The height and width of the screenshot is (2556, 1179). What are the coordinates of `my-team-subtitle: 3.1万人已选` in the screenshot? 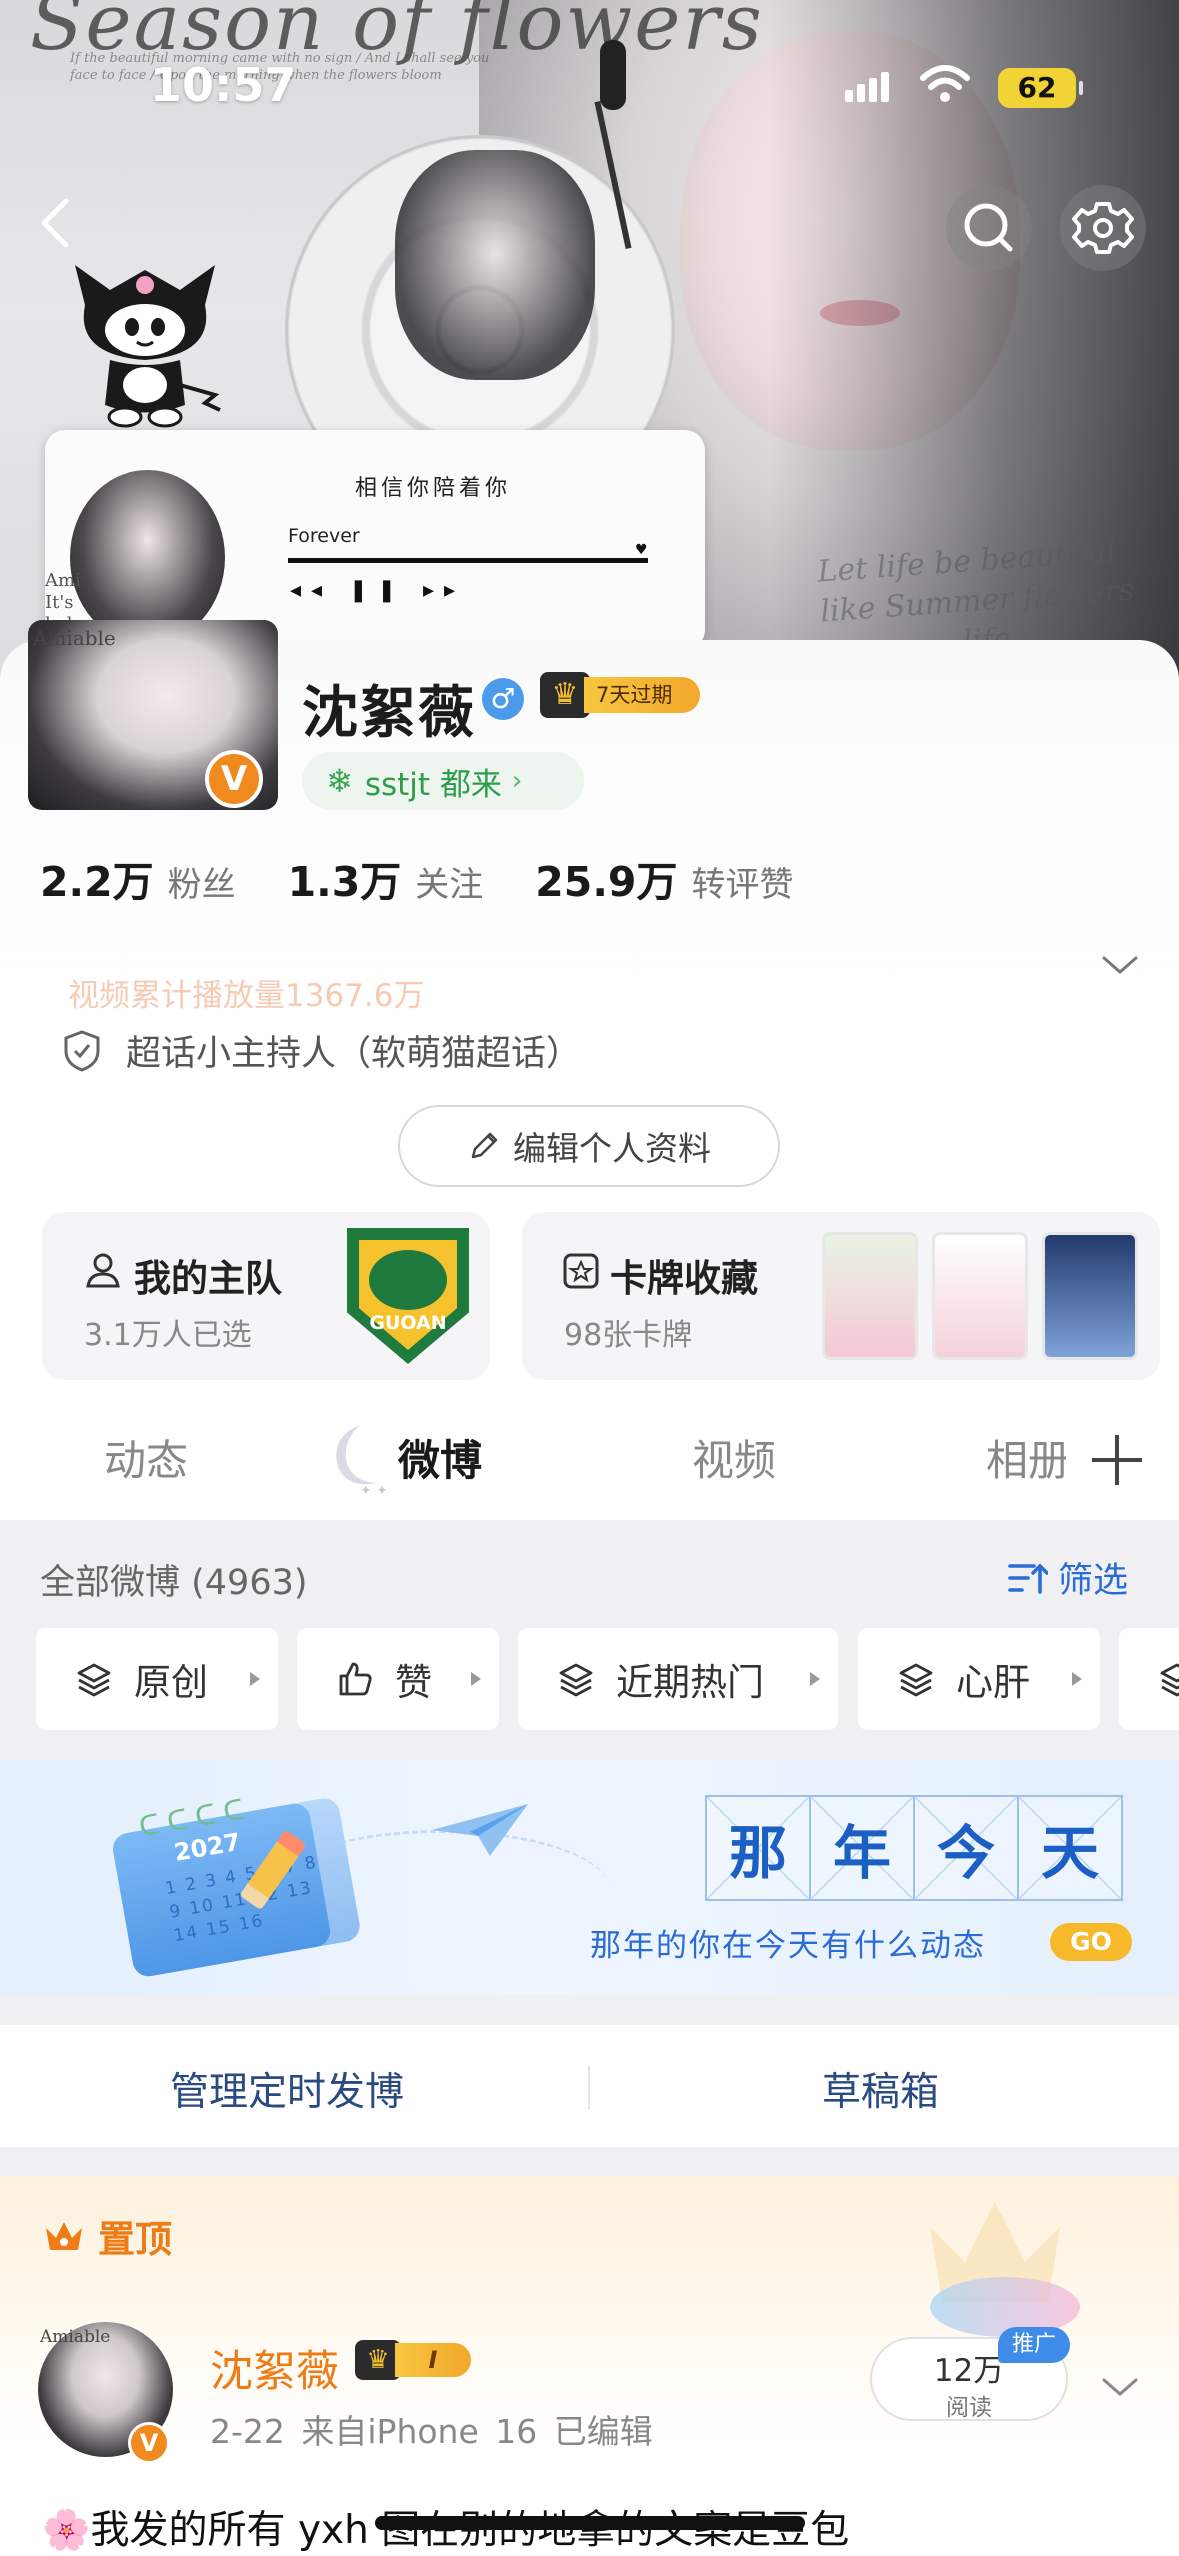 It's located at (168, 1335).